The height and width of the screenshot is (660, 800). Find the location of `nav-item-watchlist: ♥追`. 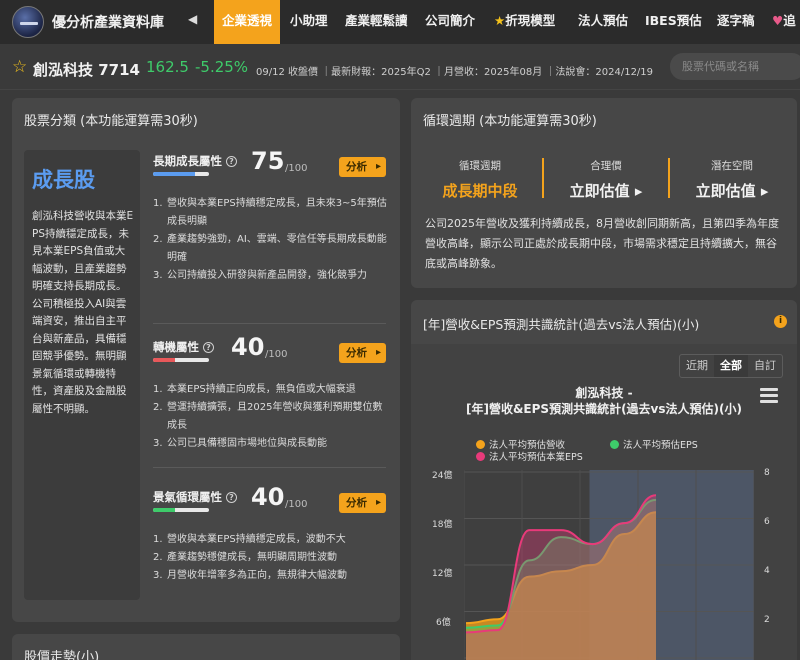

nav-item-watchlist: ♥追 is located at coordinates (784, 22).